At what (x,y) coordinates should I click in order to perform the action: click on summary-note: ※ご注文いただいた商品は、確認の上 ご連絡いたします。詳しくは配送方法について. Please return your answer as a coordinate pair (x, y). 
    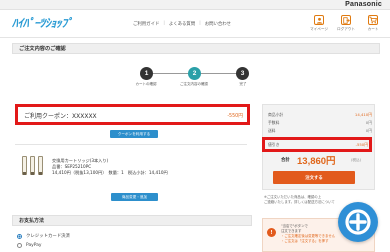
    Looking at the image, I should click on (299, 200).